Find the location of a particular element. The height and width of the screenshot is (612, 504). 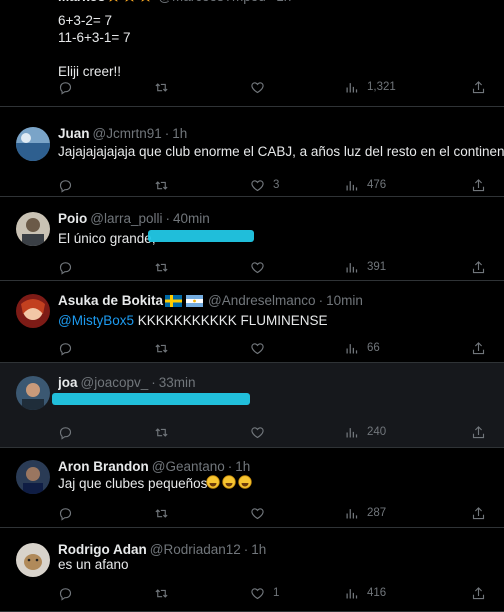

timestamp: 10min is located at coordinates (344, 300).